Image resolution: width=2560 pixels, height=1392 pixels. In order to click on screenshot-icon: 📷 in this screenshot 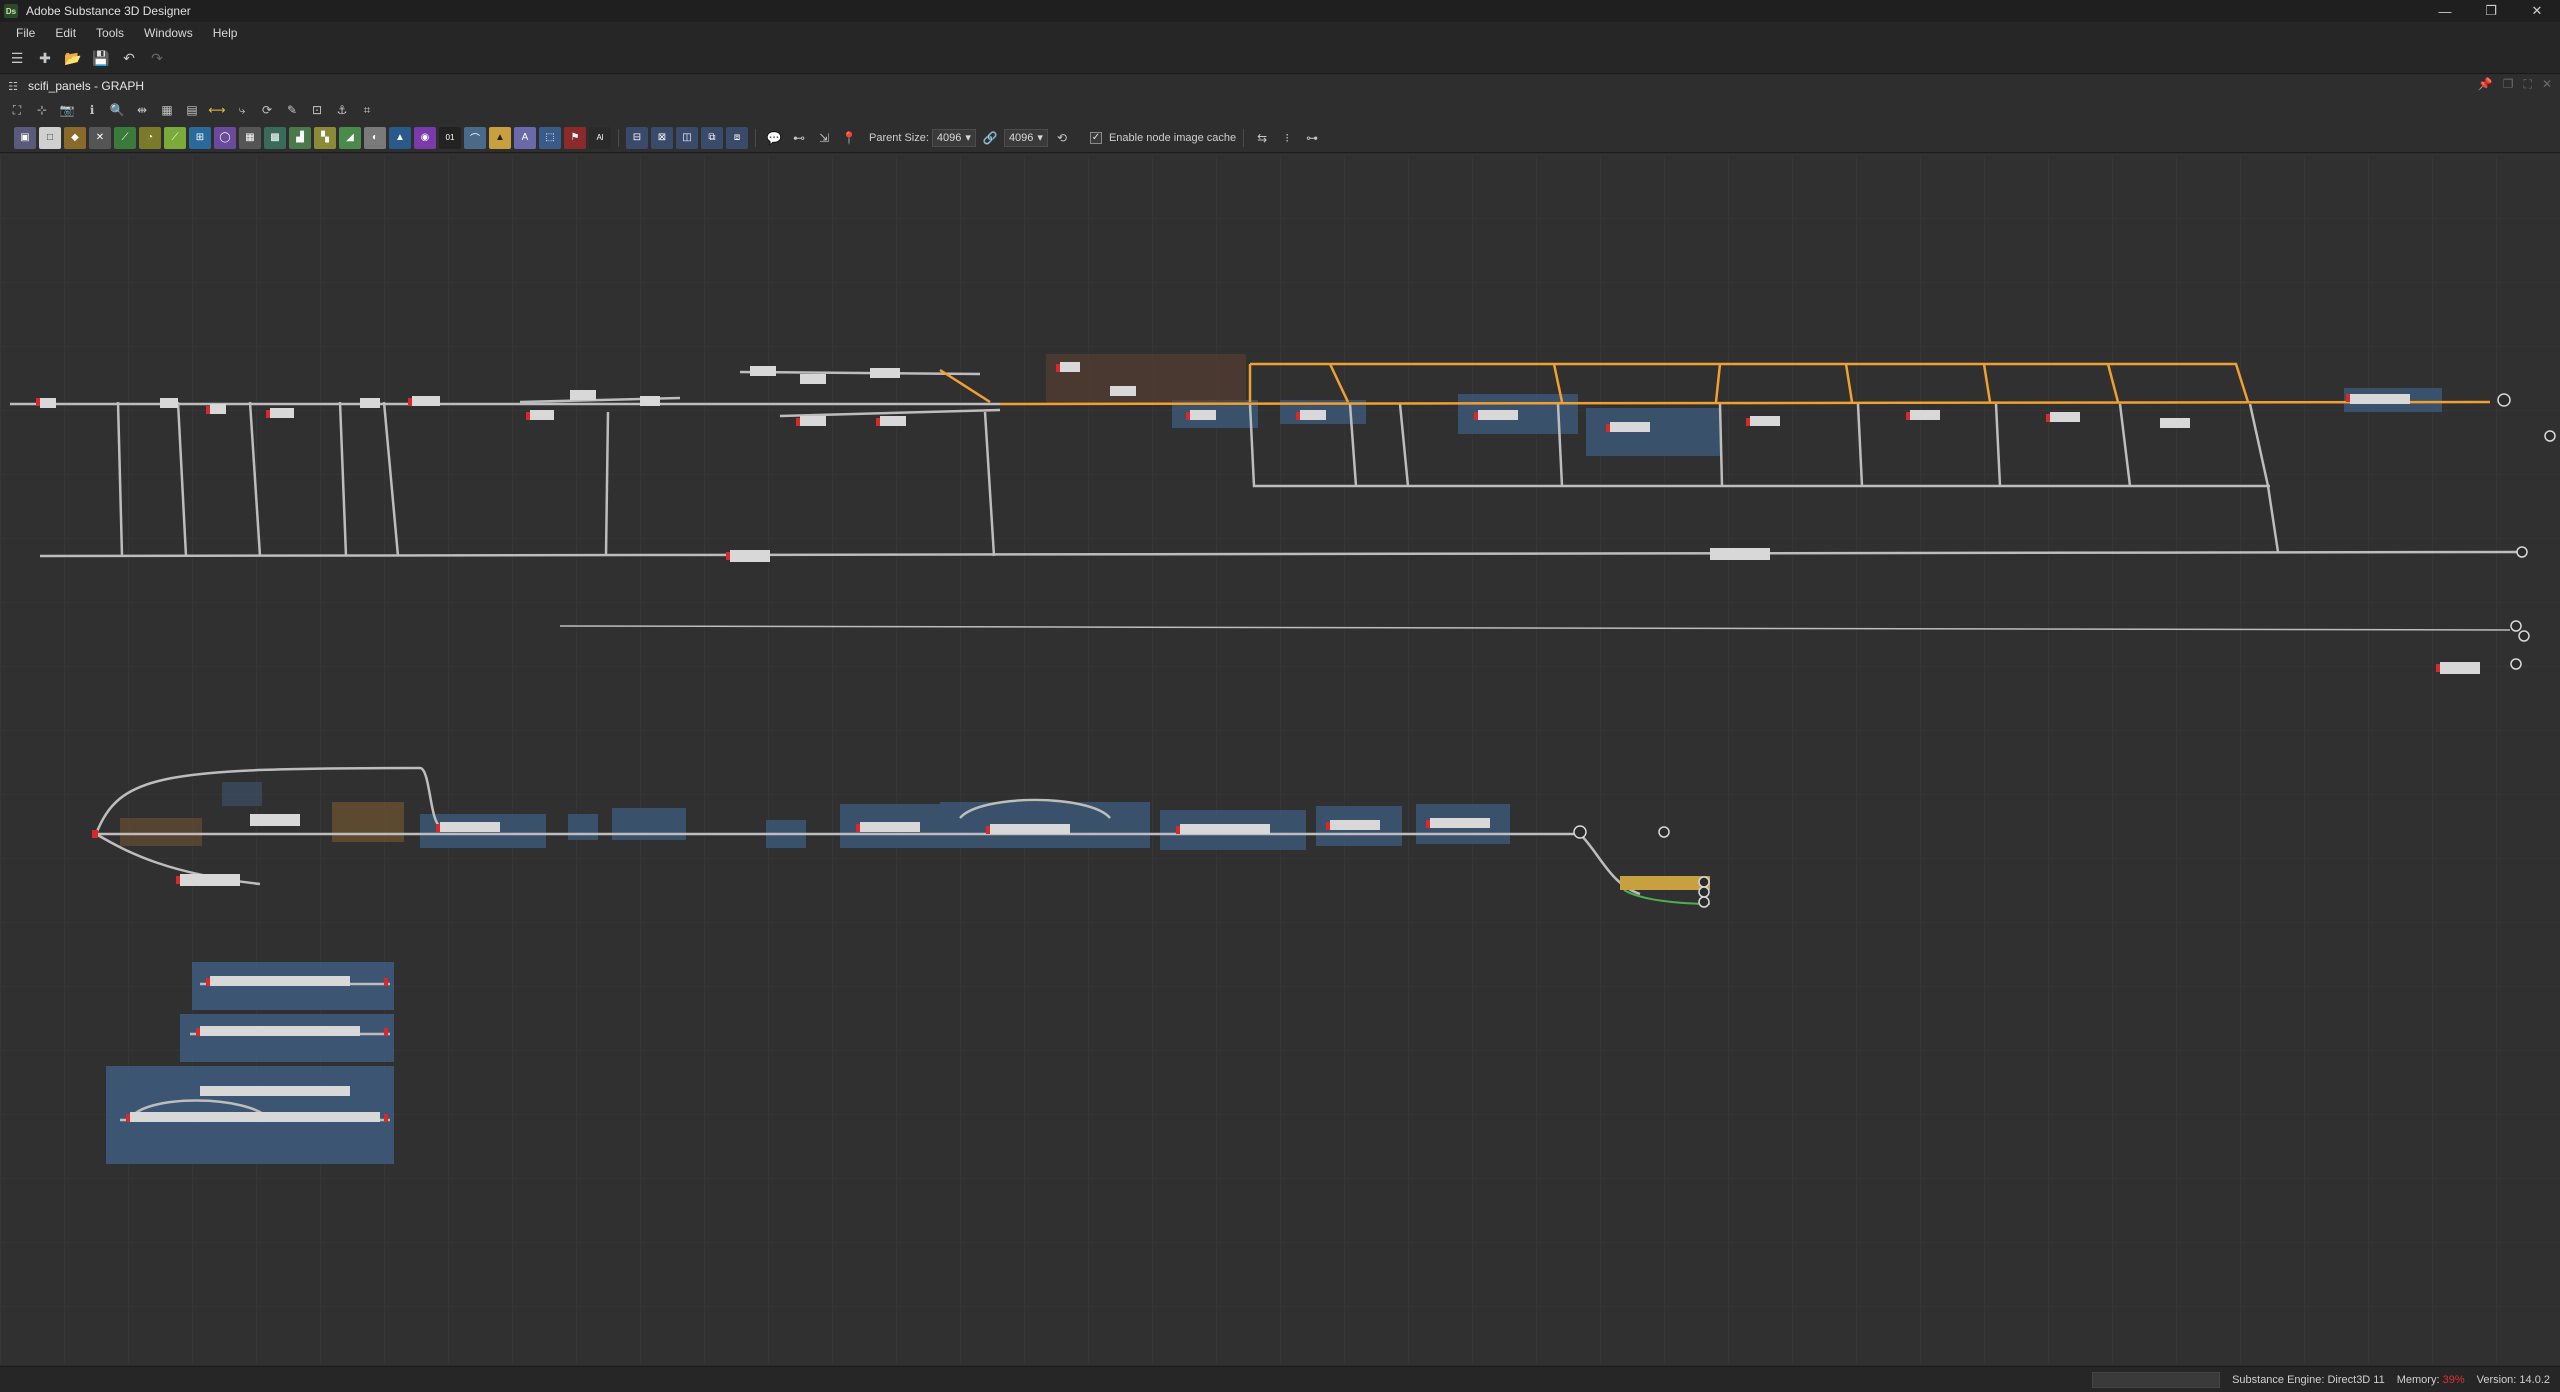, I will do `click(67, 110)`.